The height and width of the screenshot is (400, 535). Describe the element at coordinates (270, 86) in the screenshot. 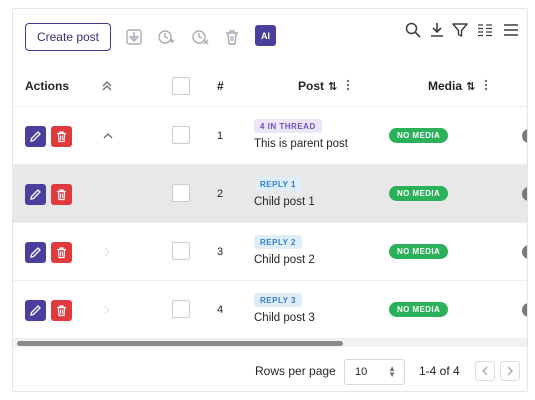

I see `table-header: Actions # Post ⇅ Media ⇅` at that location.